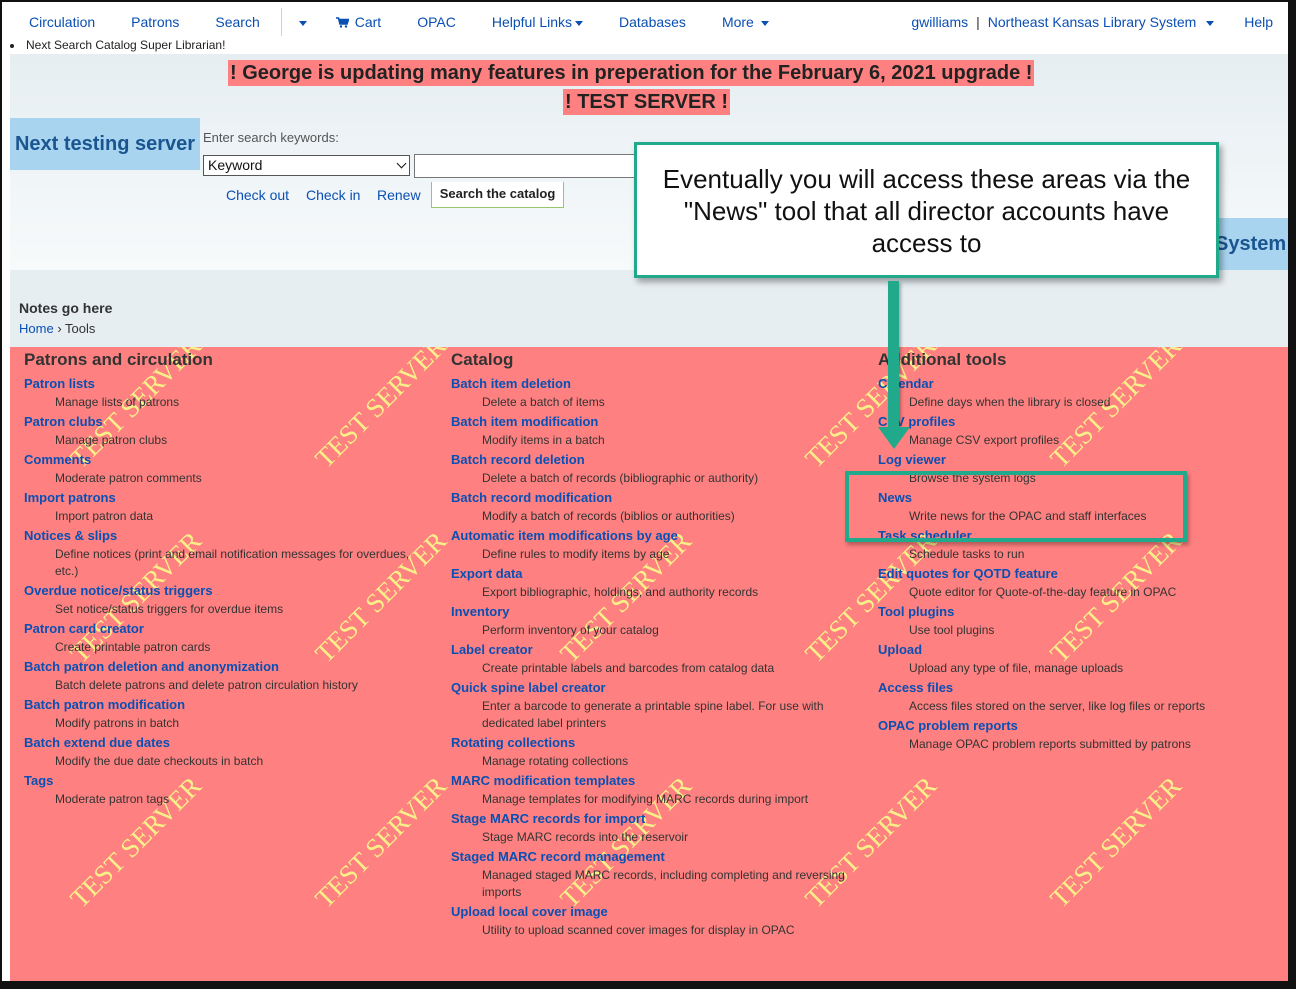 This screenshot has height=989, width=1296. I want to click on tool-link: Batch patron deletion and anonymization, so click(224, 666).